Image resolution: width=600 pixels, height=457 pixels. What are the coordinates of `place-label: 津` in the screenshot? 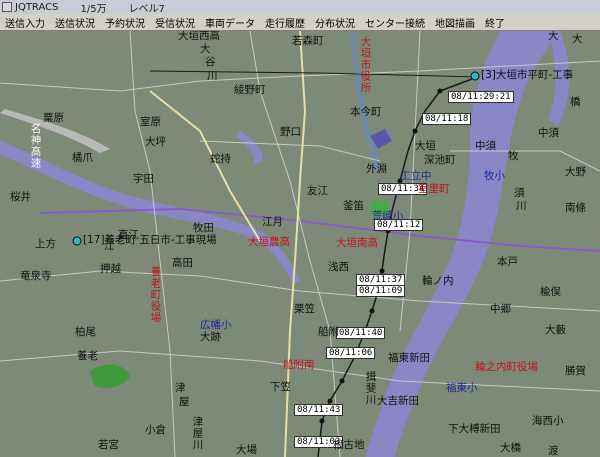 It's located at (180, 388).